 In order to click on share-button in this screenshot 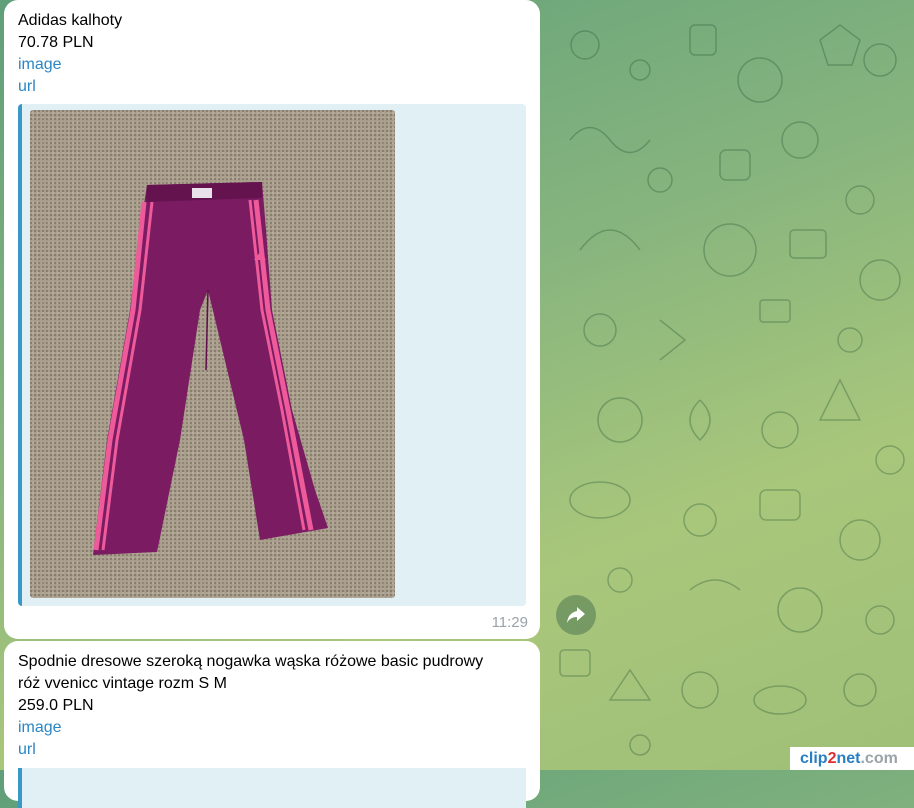, I will do `click(576, 615)`.